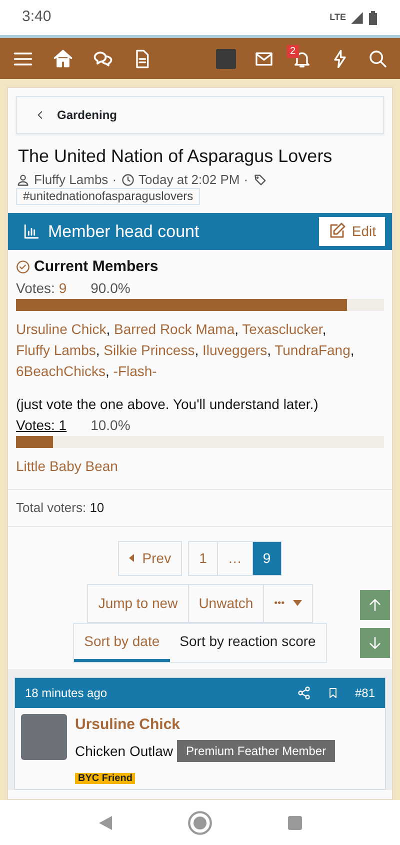  What do you see at coordinates (40, 115) in the screenshot?
I see `chevron-left-icon` at bounding box center [40, 115].